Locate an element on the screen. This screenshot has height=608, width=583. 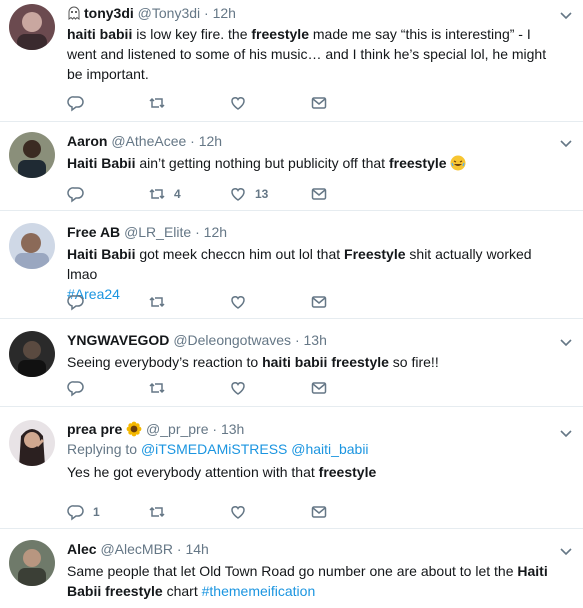
display-name: YNGWAVEGOD is located at coordinates (118, 340).